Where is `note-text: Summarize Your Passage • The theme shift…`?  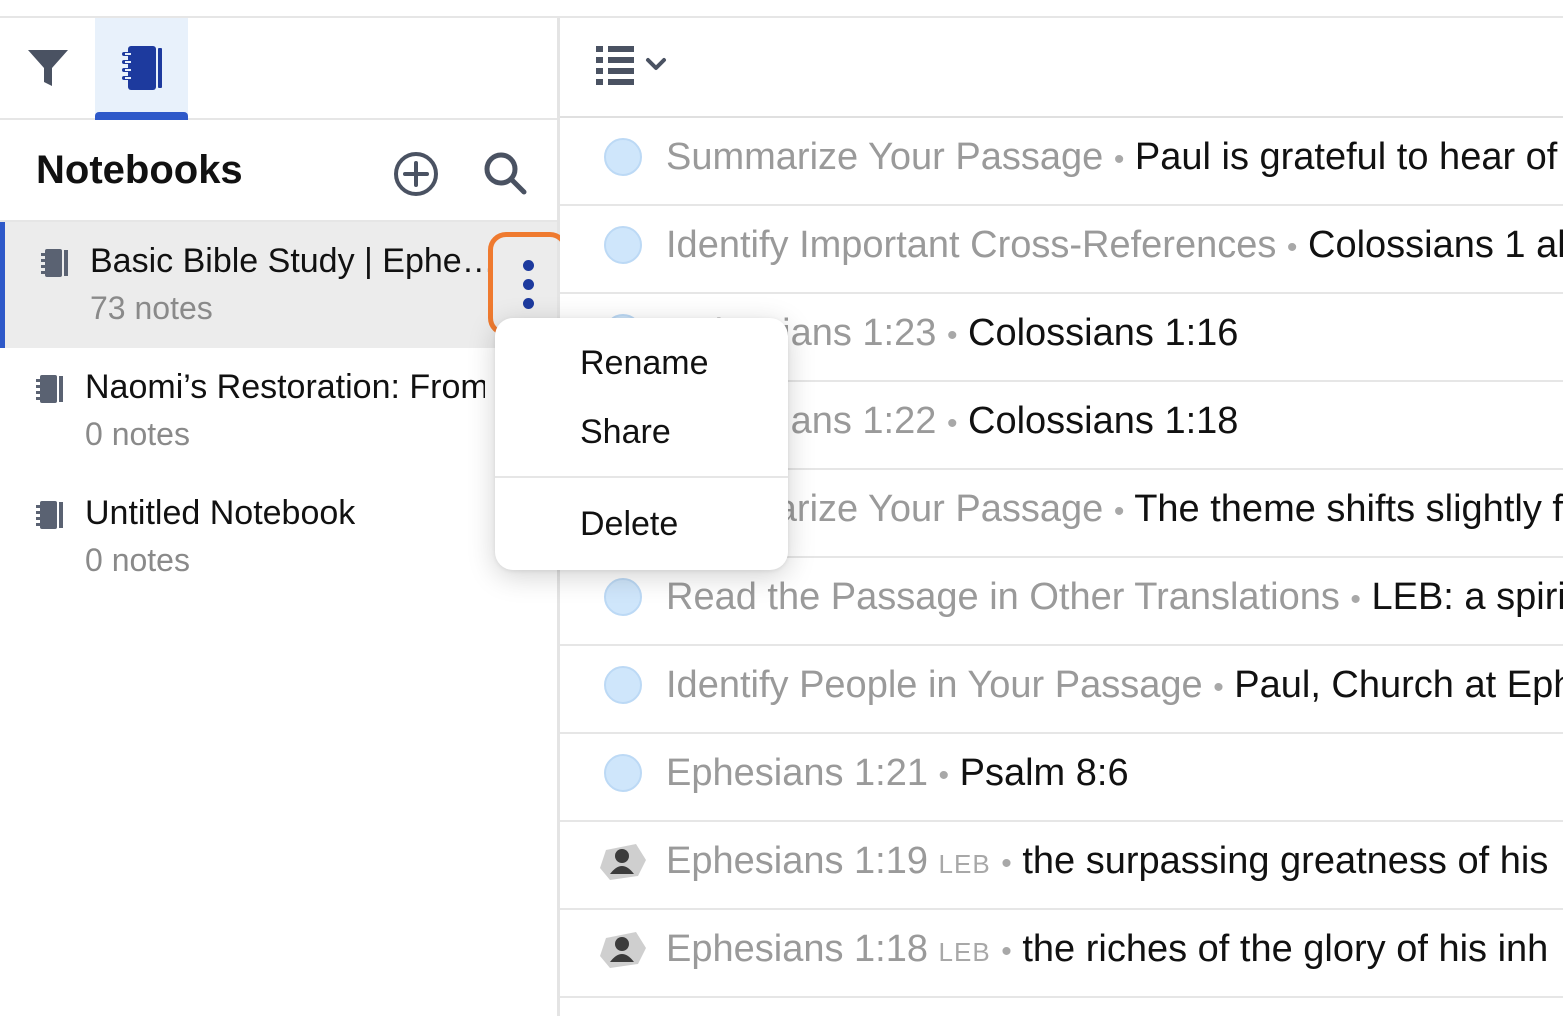 note-text: Summarize Your Passage • The theme shift… is located at coordinates (1114, 509).